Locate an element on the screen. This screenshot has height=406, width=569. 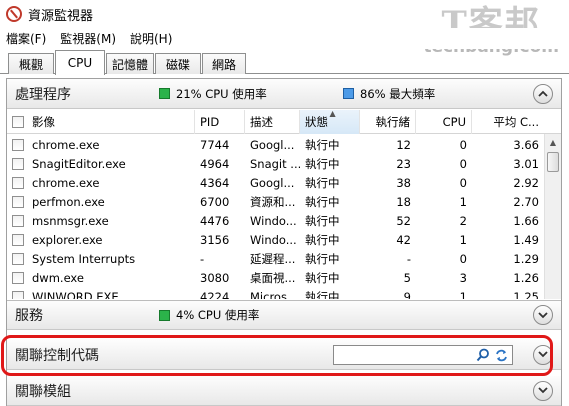
menu-help: 說明(H) is located at coordinates (151, 38).